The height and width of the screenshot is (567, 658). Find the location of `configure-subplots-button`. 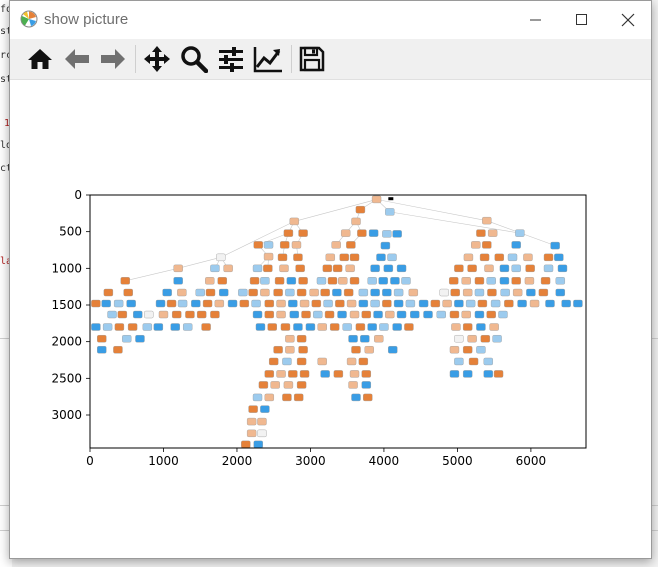

configure-subplots-button is located at coordinates (231, 59).